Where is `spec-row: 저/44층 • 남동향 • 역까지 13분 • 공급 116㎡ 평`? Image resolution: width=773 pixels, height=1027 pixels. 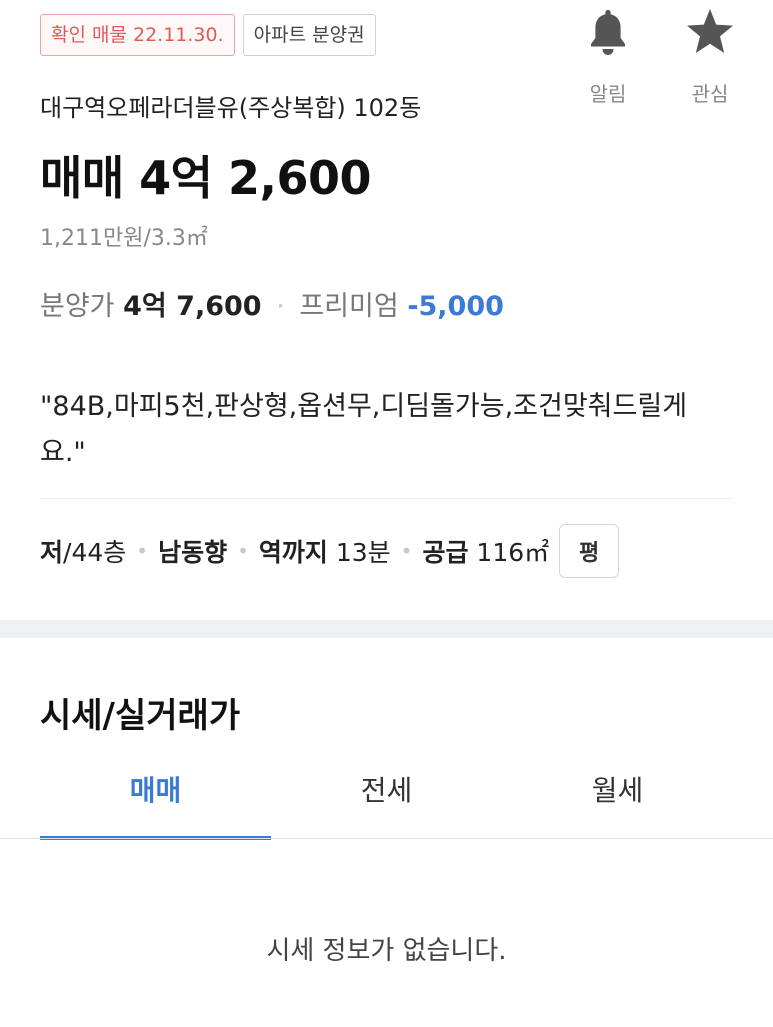
spec-row: 저/44층 • 남동향 • 역까지 13분 • 공급 116㎡ 평 is located at coordinates (330, 551).